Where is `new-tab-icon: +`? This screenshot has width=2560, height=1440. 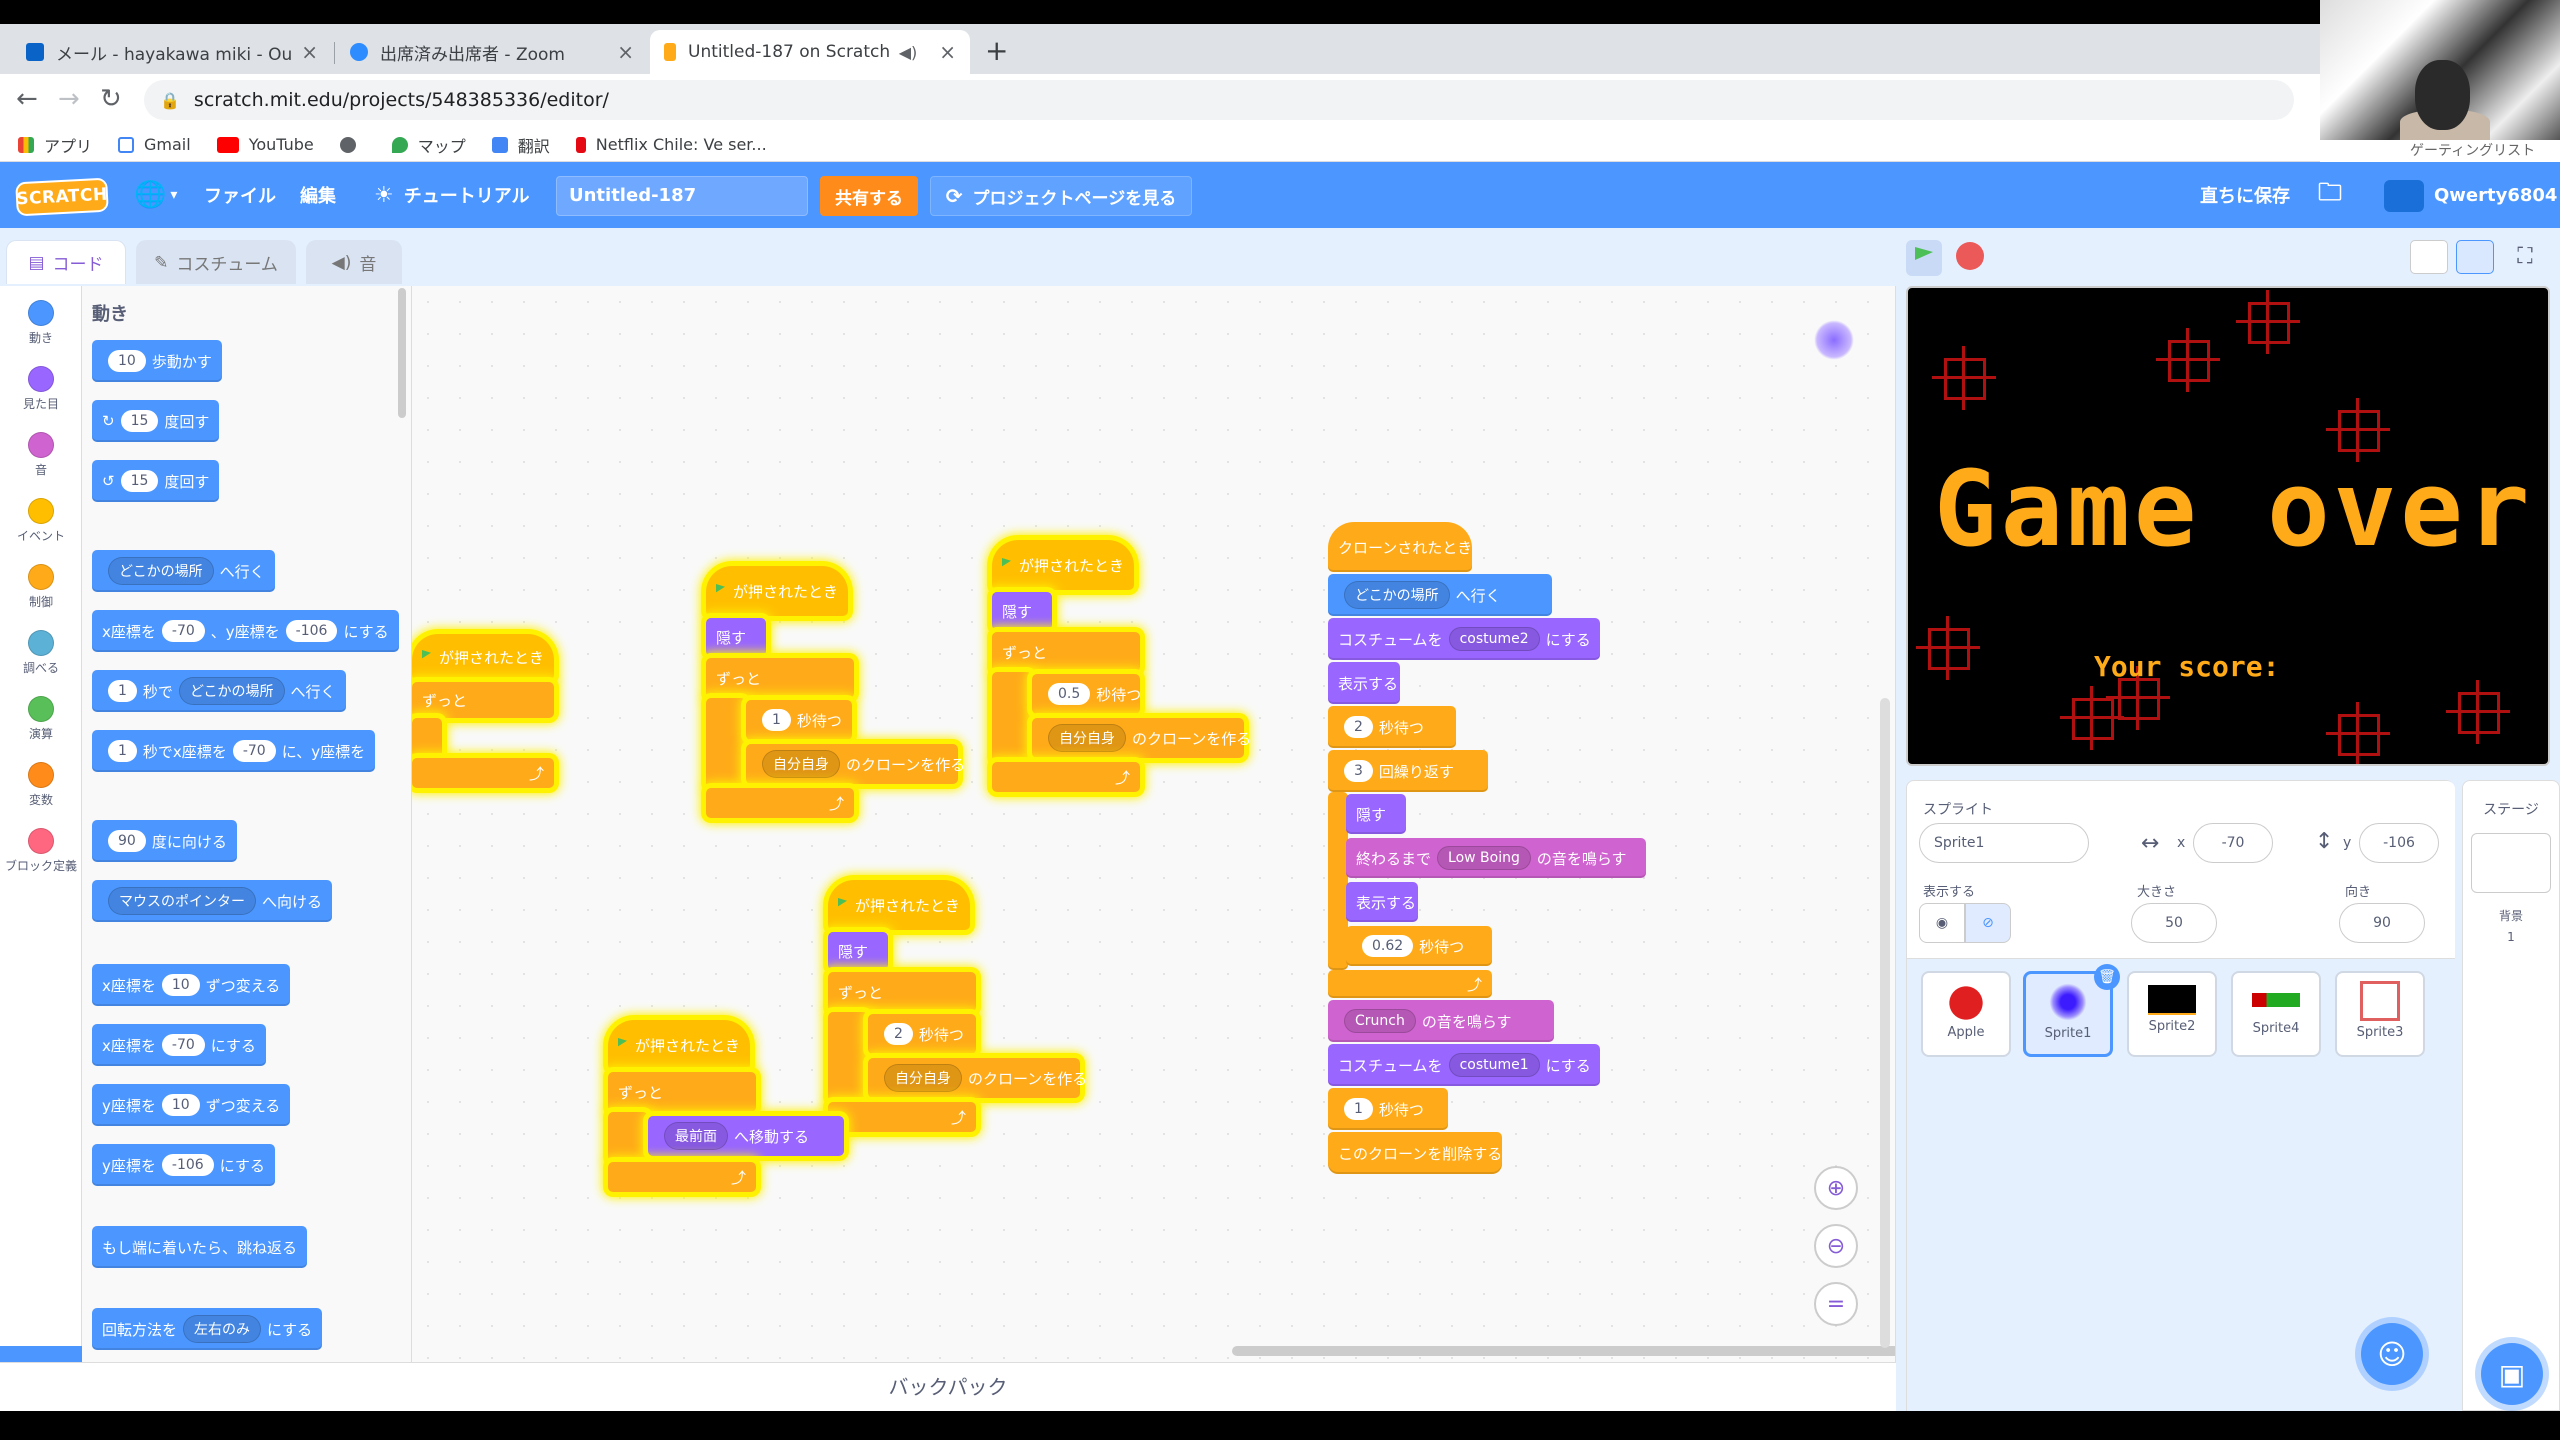 new-tab-icon: + is located at coordinates (996, 50).